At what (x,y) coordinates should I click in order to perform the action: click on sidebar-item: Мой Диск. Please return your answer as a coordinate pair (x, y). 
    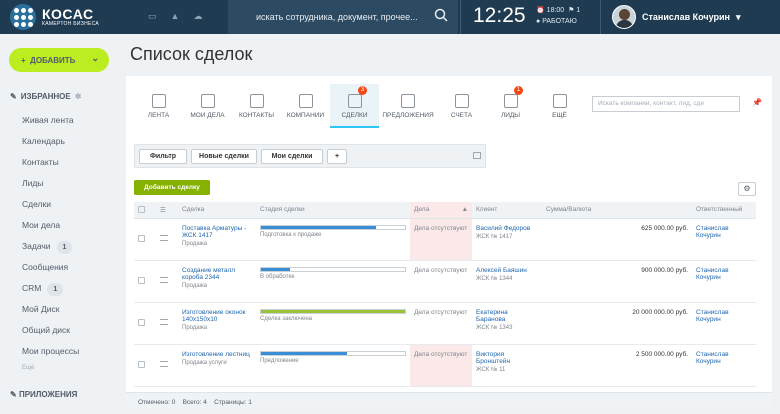
    Looking at the image, I should click on (61, 309).